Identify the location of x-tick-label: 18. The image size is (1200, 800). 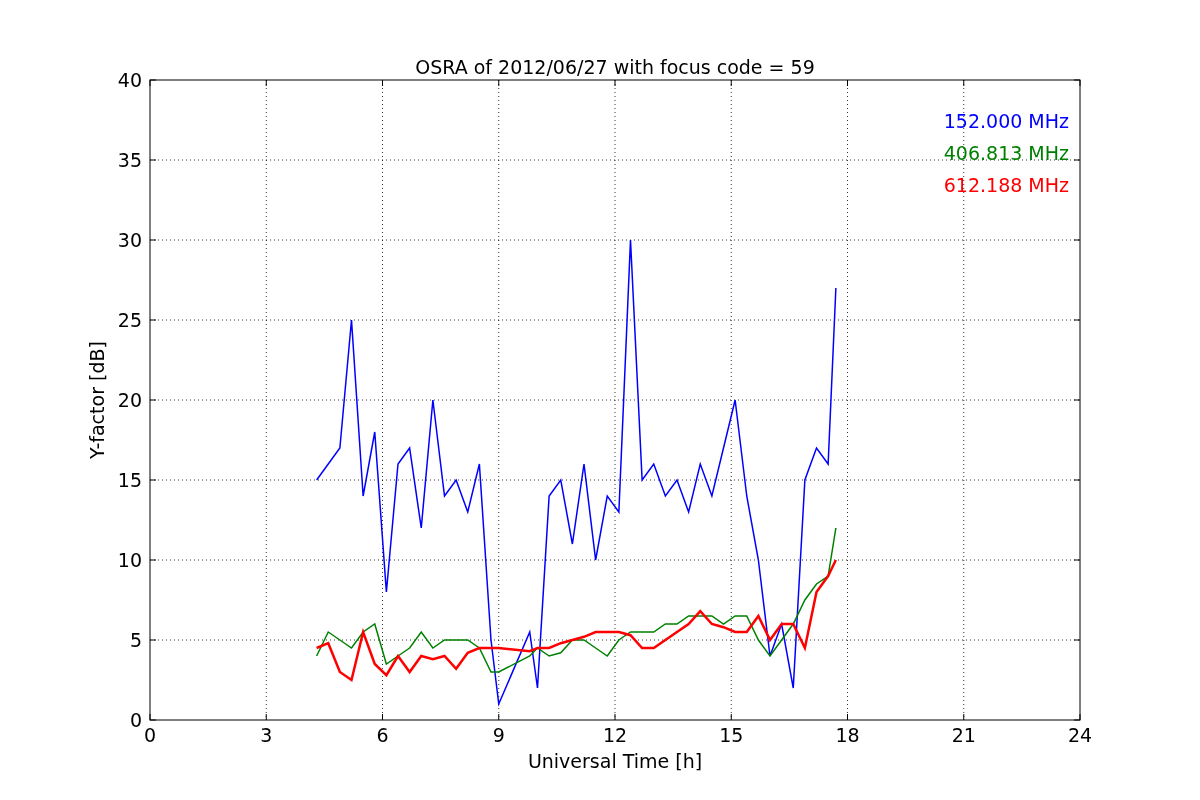
(847, 735).